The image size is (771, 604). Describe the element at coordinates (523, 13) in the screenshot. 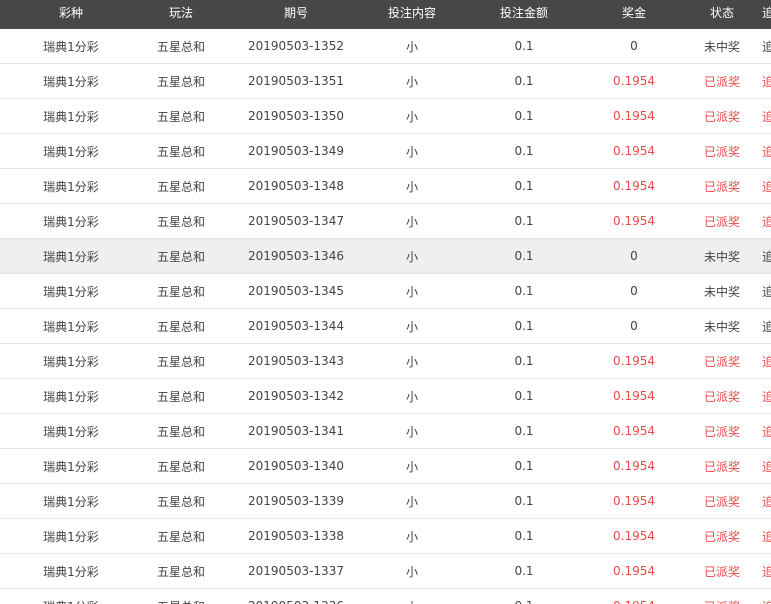

I see `header-amount: 投注金额` at that location.